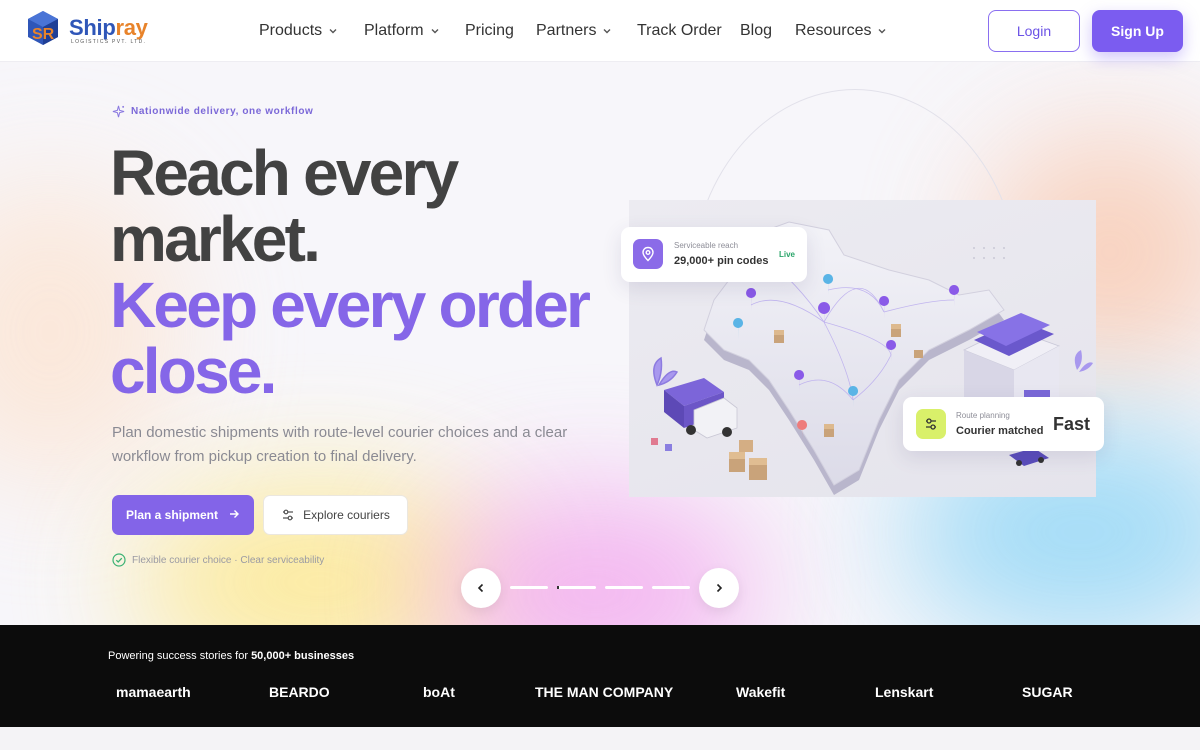 Image resolution: width=1200 pixels, height=750 pixels. I want to click on nav-blog: Blog, so click(756, 31).